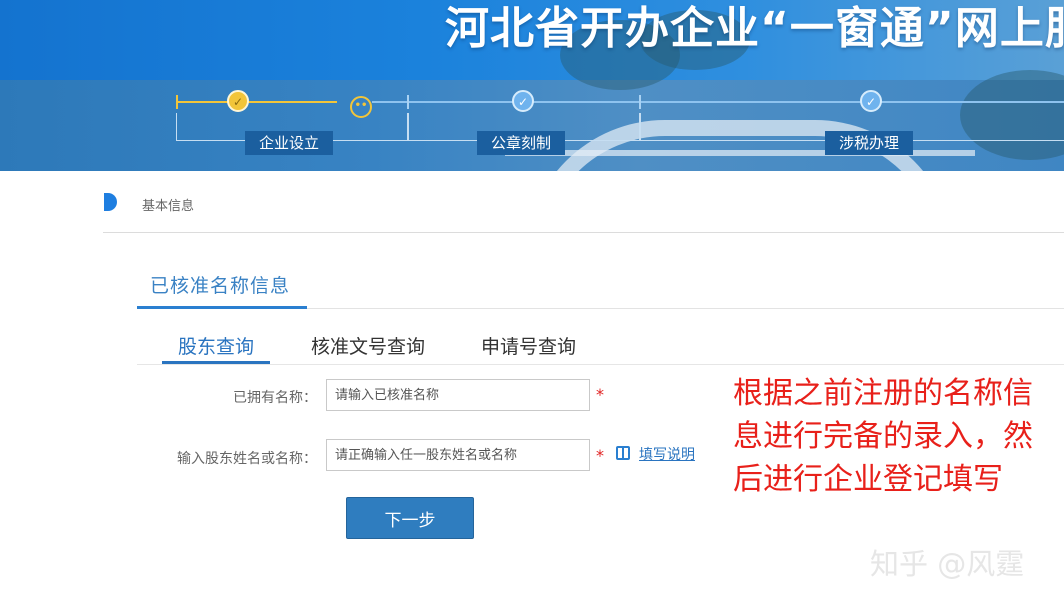 This screenshot has height=607, width=1064. I want to click on section-divider, so click(583, 232).